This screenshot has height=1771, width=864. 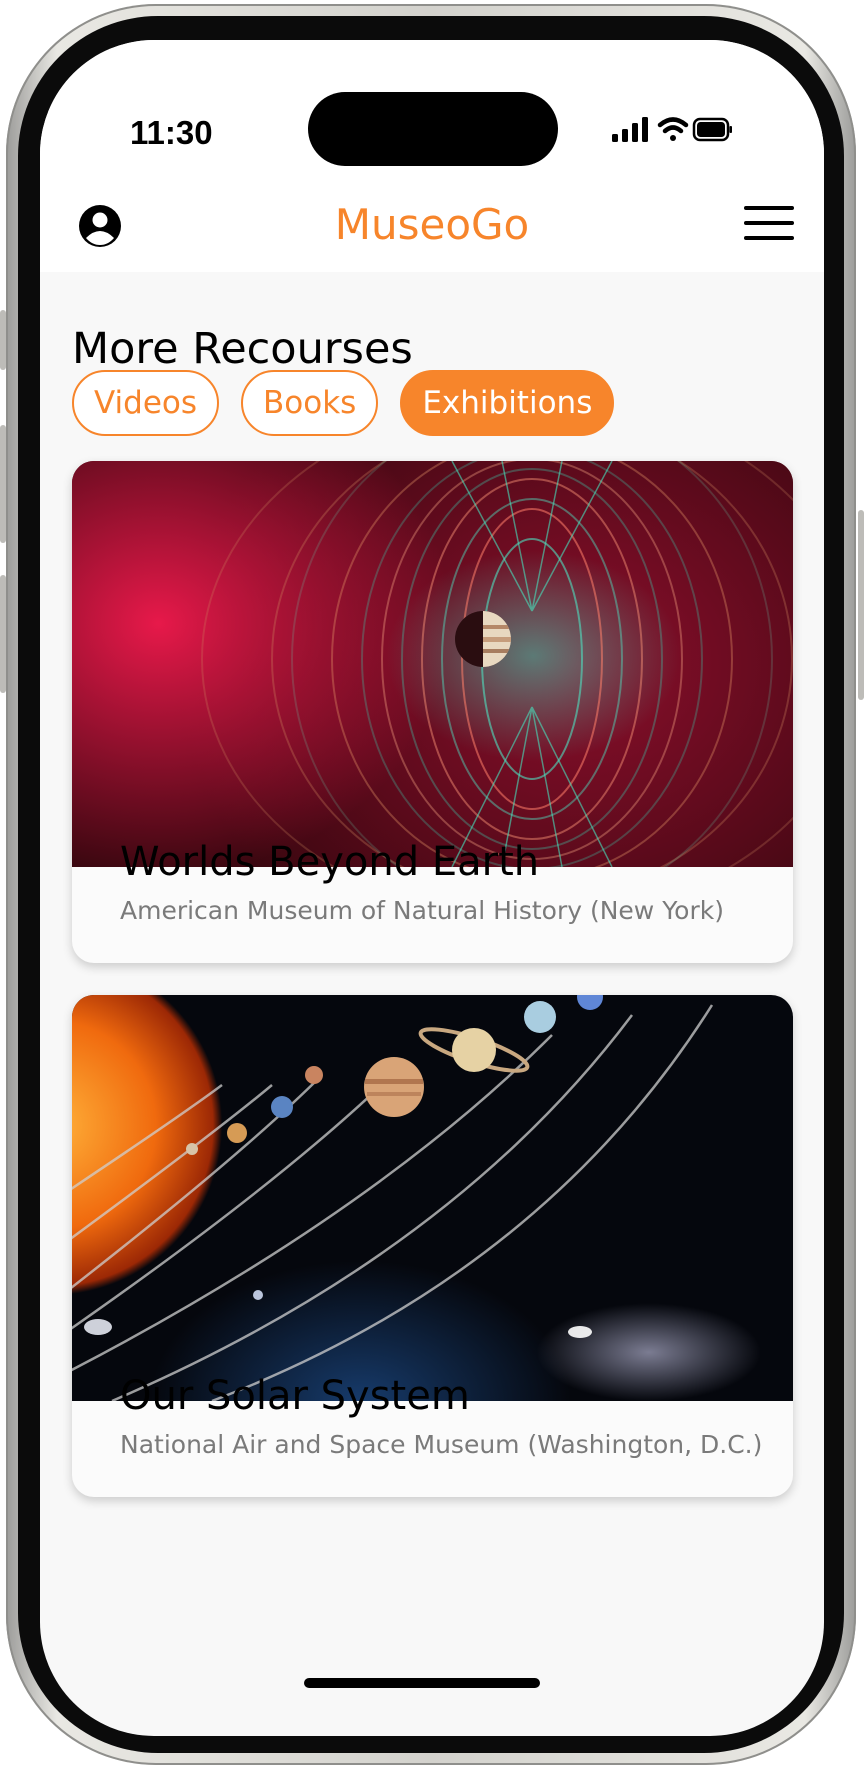 I want to click on resource-filter-tabs: Videos Books Exhibitions, so click(x=343, y=403).